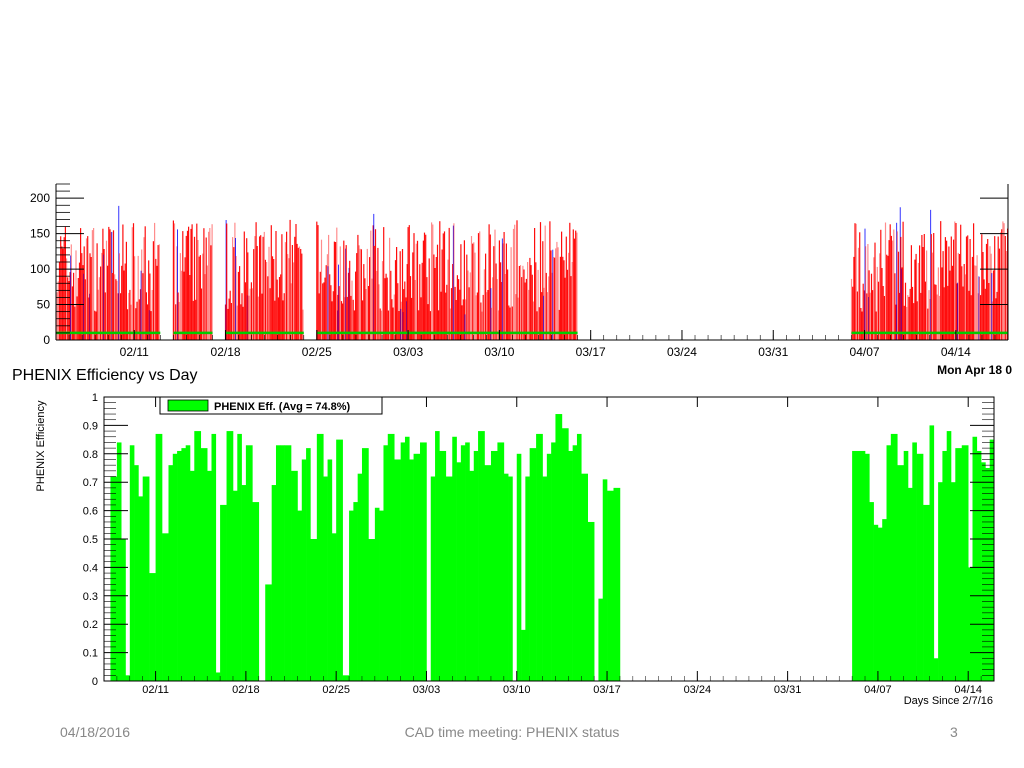 This screenshot has height=768, width=1024. Describe the element at coordinates (408, 352) in the screenshot. I see `rate-x-tick-label: 03/03` at that location.